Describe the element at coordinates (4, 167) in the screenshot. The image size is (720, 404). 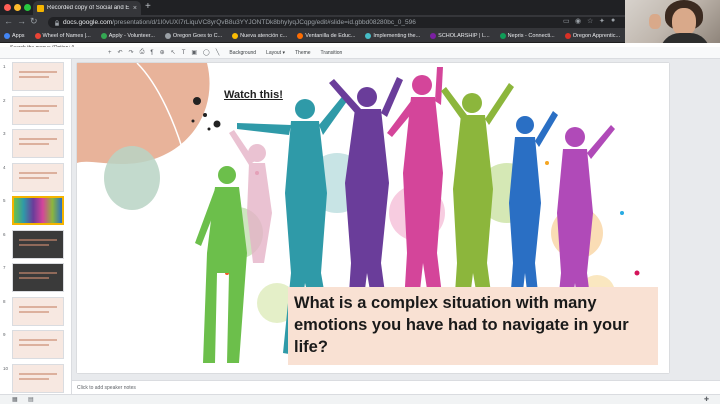
I see `slide-number: 4` at that location.